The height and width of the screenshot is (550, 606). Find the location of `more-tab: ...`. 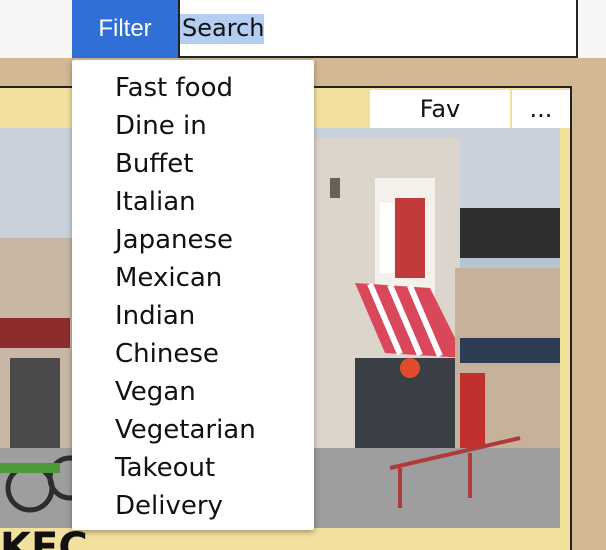

more-tab: ... is located at coordinates (541, 109).